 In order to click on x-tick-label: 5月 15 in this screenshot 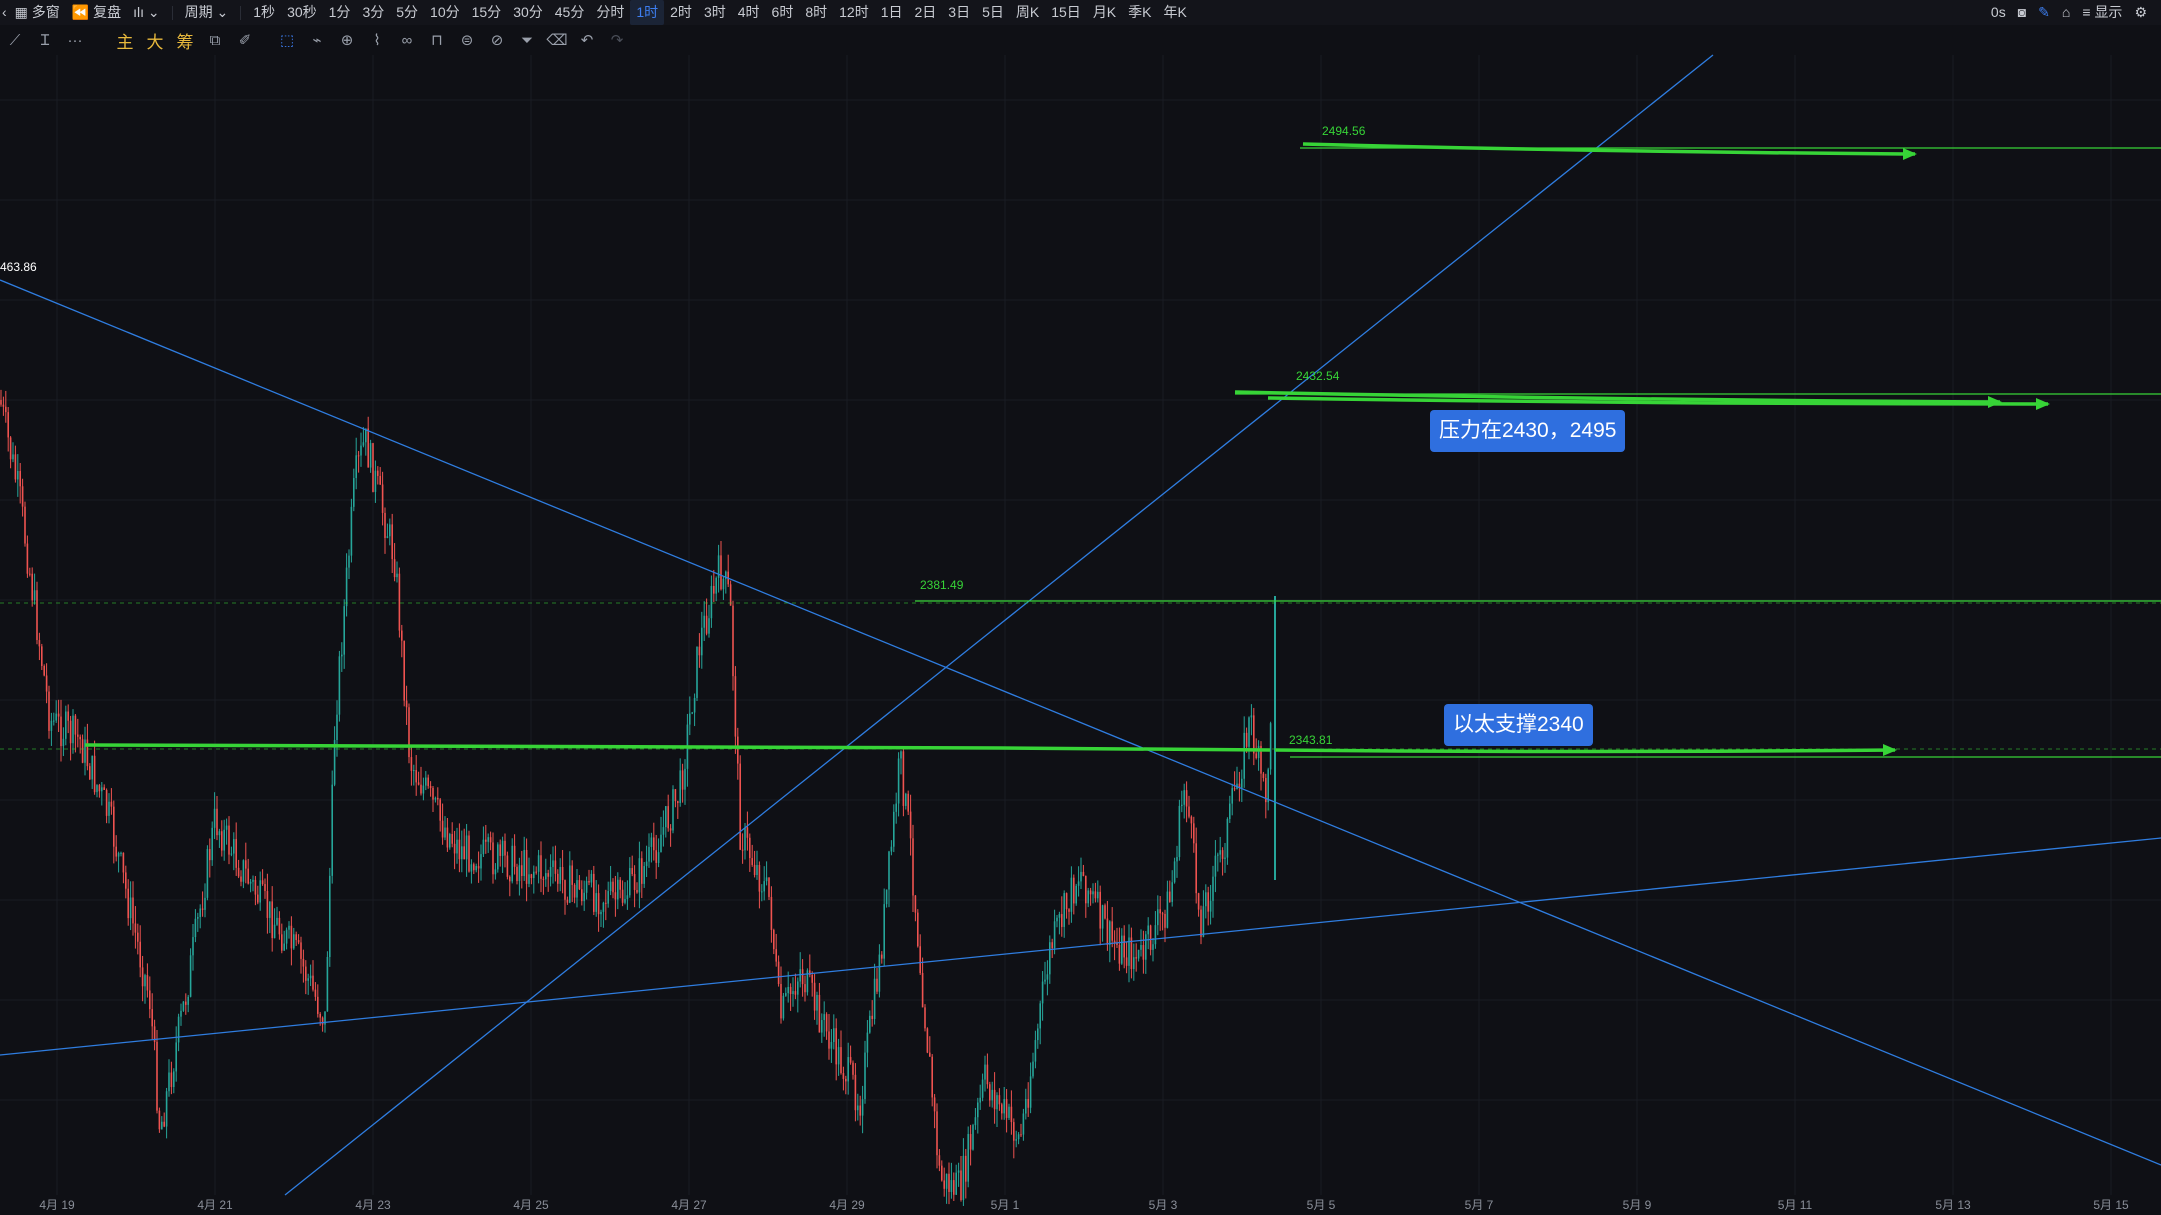, I will do `click(2111, 1205)`.